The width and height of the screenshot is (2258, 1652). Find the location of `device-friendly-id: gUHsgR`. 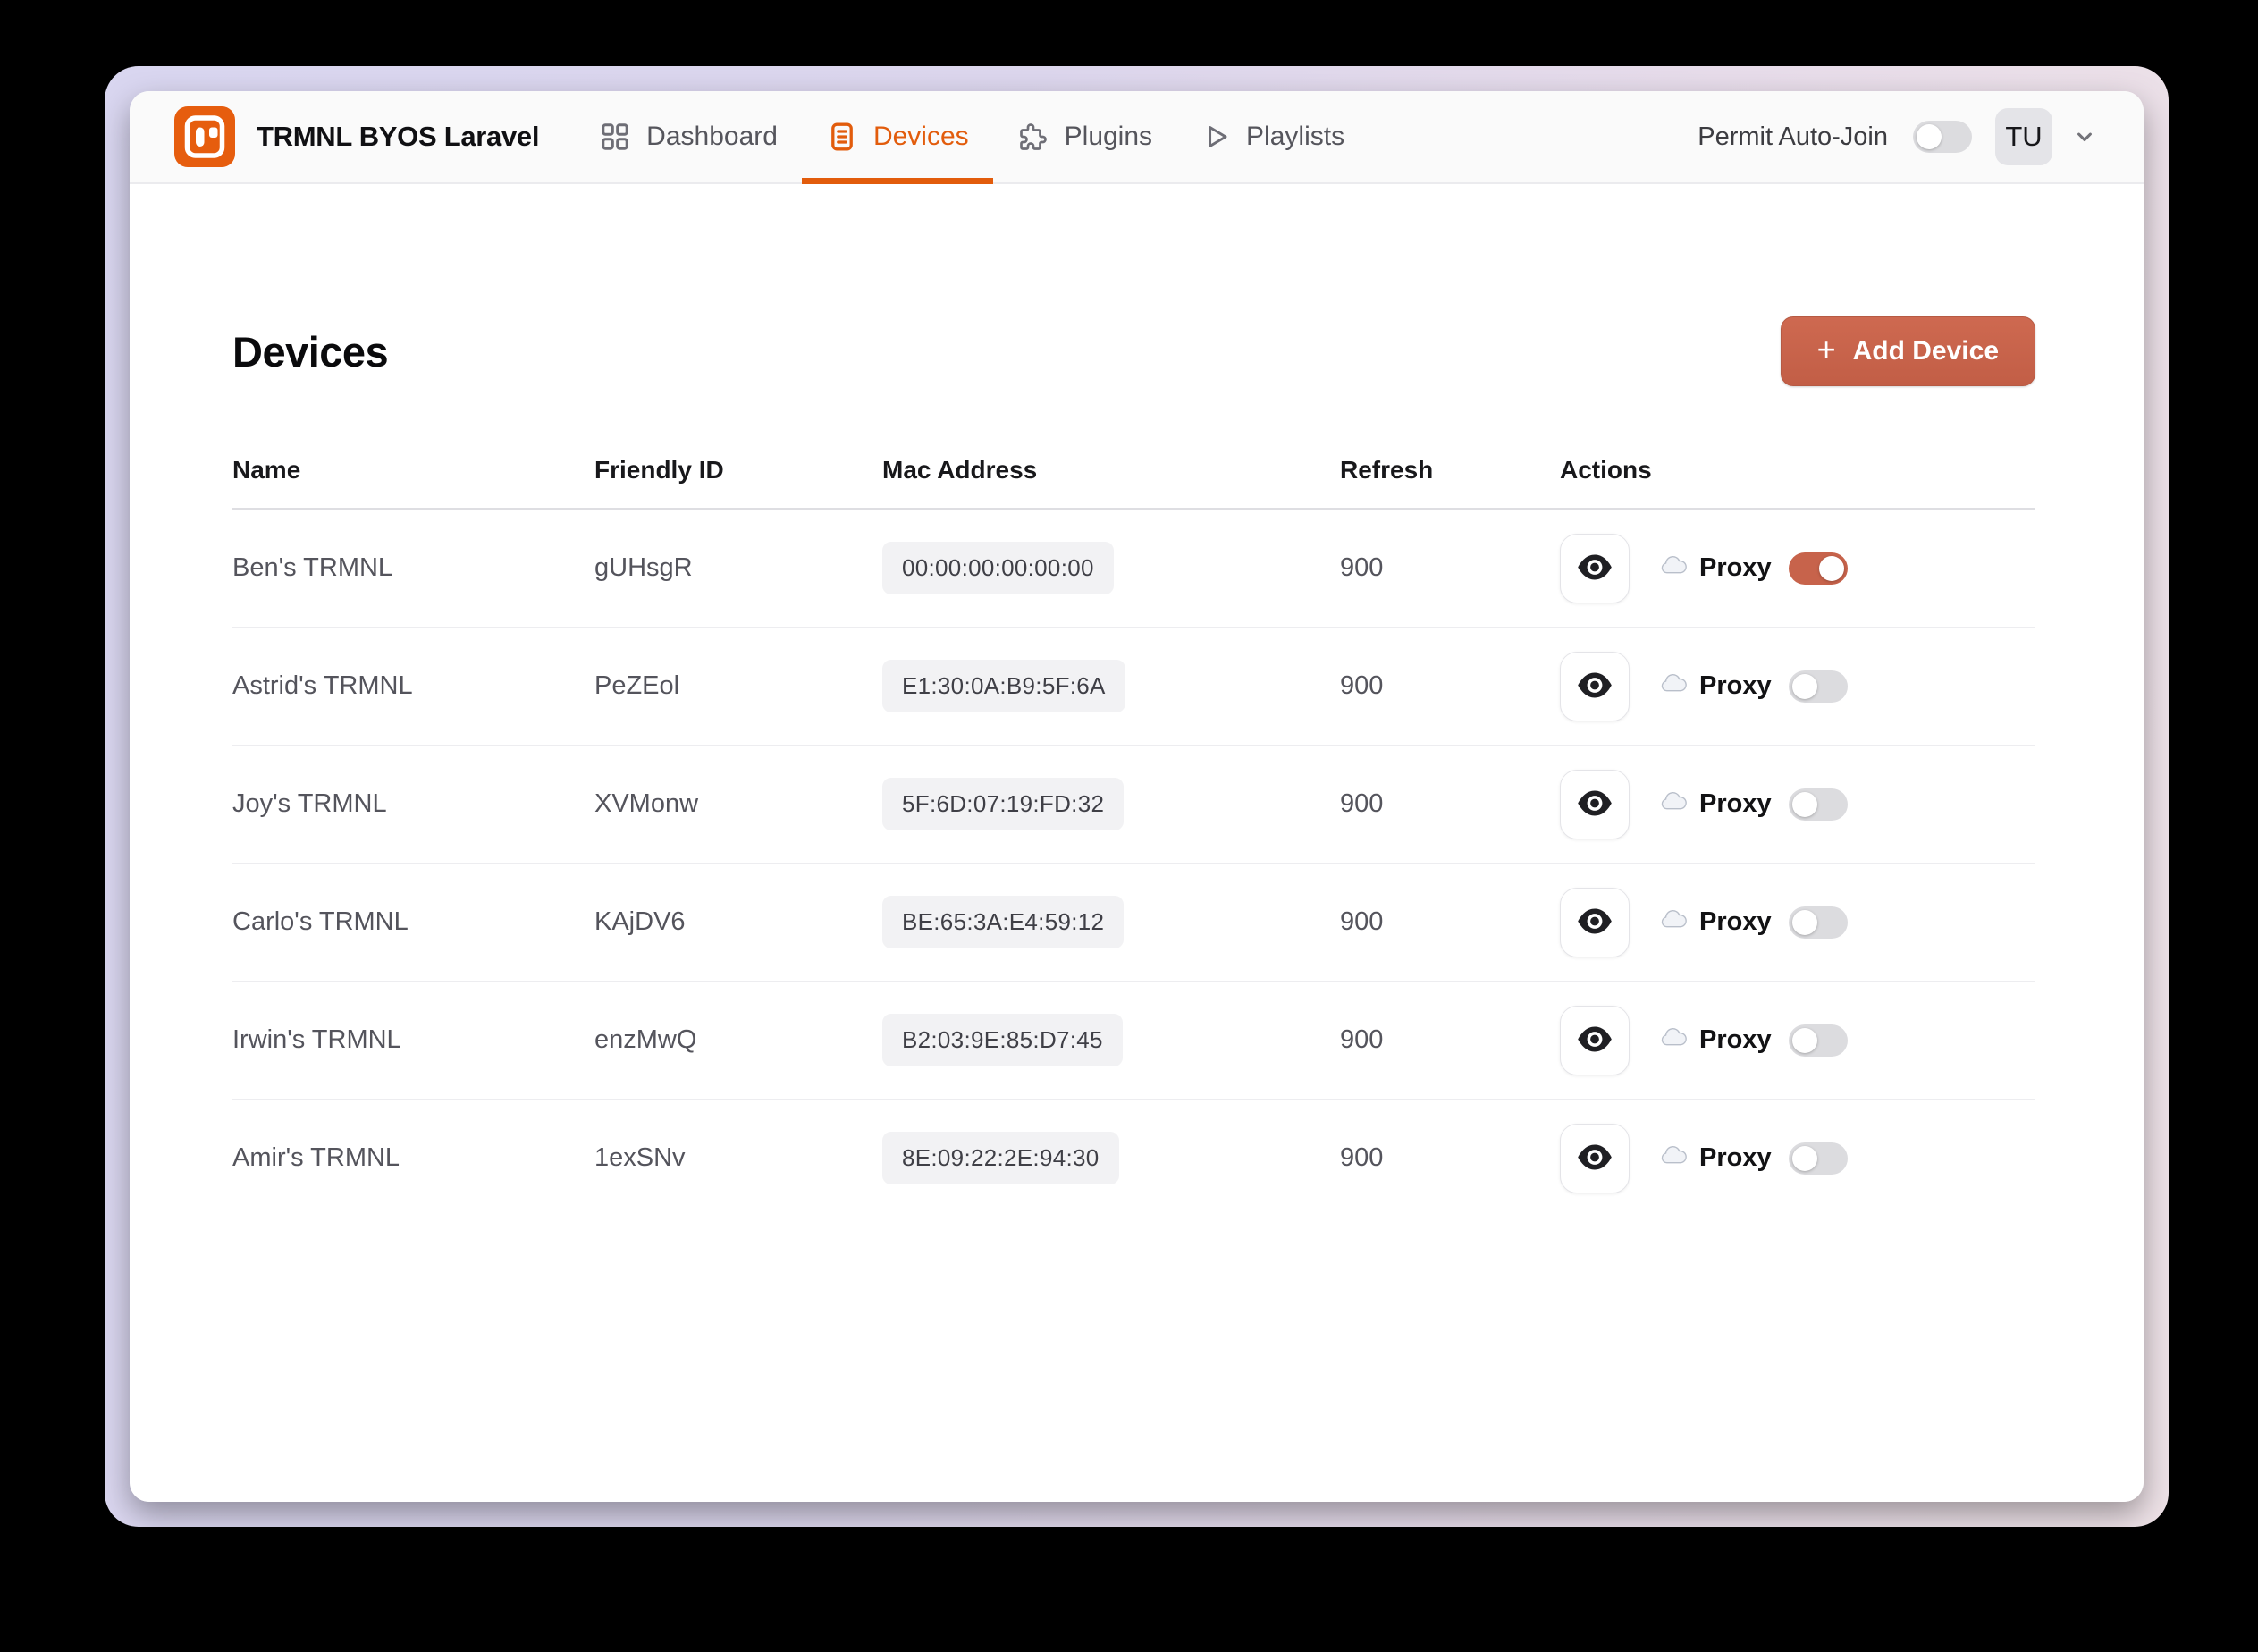

device-friendly-id: gUHsgR is located at coordinates (643, 567).